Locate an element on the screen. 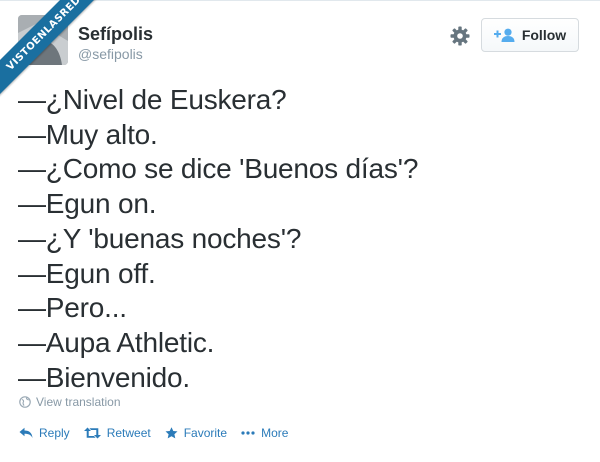 The image size is (600, 462). gear-icon is located at coordinates (460, 36).